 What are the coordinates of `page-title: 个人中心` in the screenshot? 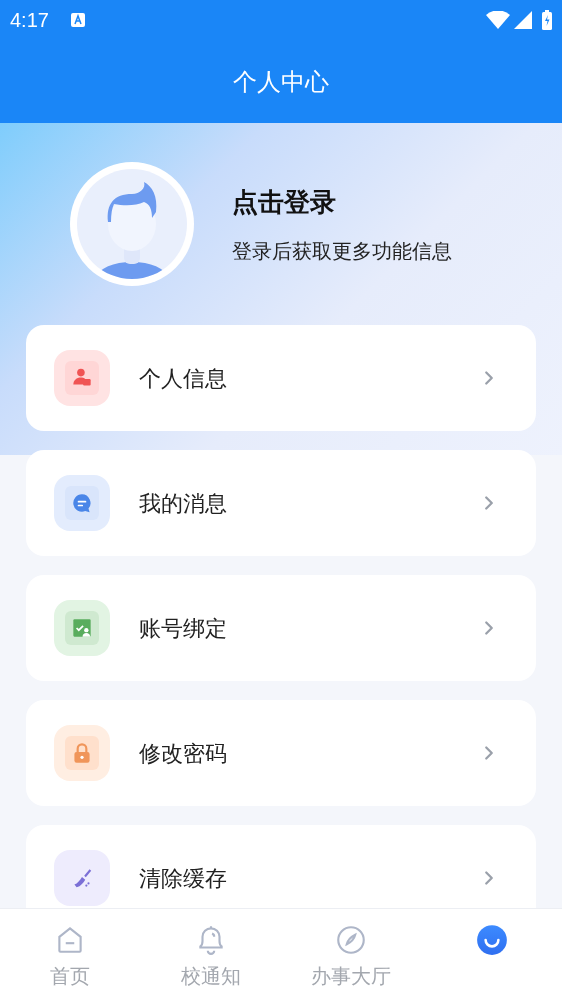 It's located at (281, 82).